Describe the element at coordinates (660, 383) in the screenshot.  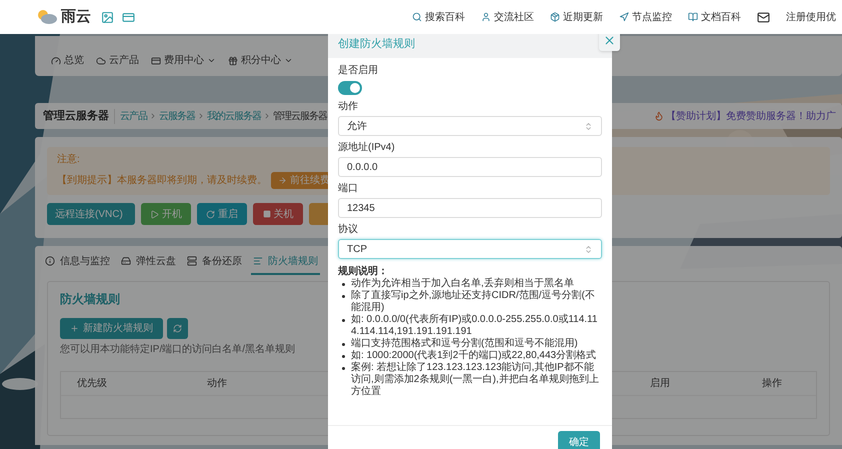
I see `column-header: 启用` at that location.